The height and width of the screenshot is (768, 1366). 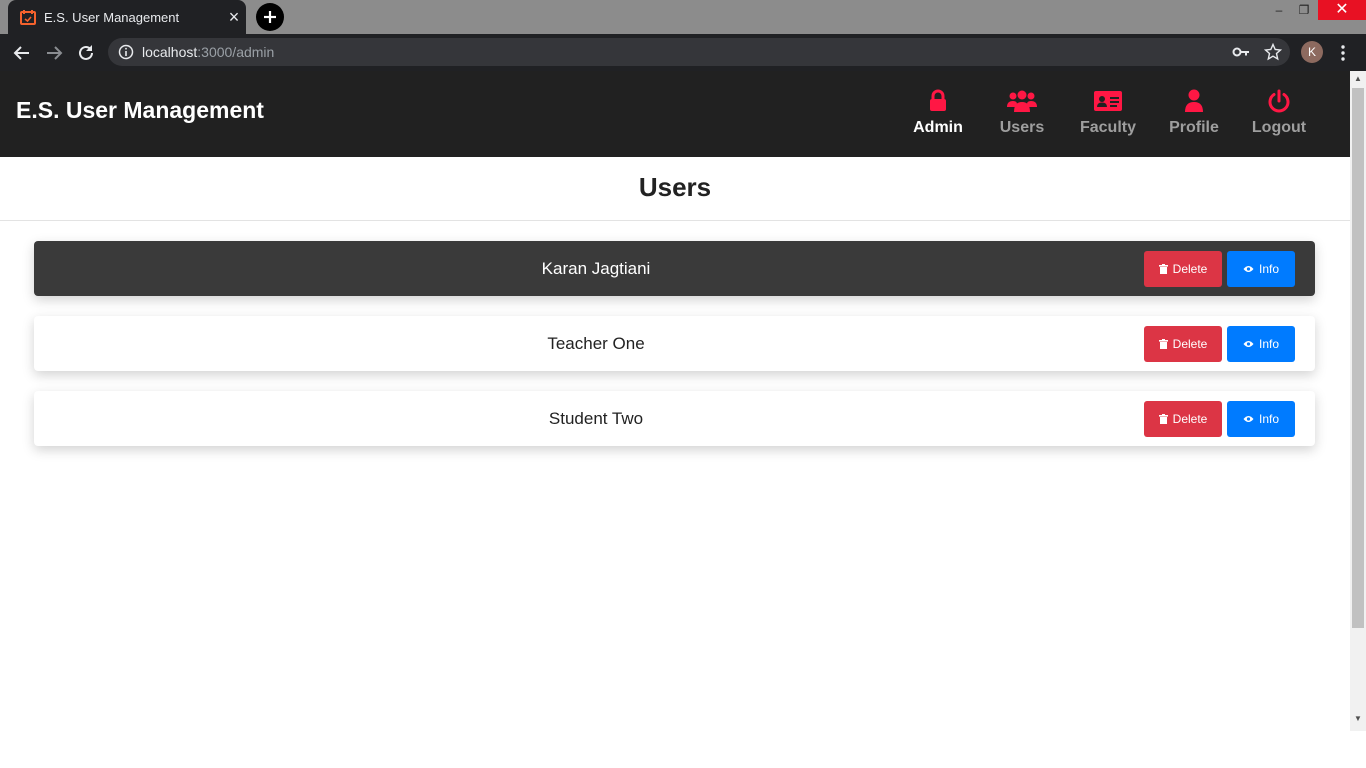 What do you see at coordinates (1358, 719) in the screenshot?
I see `scroll-down-arrow-icon: ▼` at bounding box center [1358, 719].